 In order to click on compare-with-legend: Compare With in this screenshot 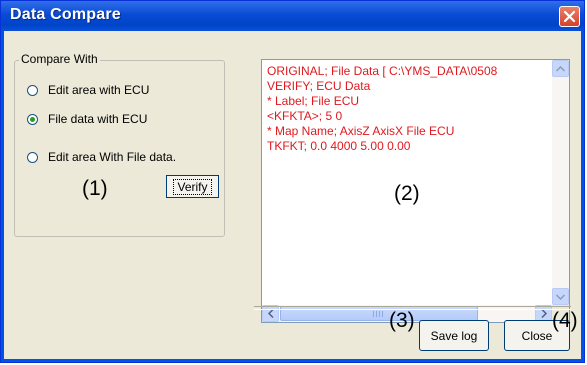, I will do `click(59, 59)`.